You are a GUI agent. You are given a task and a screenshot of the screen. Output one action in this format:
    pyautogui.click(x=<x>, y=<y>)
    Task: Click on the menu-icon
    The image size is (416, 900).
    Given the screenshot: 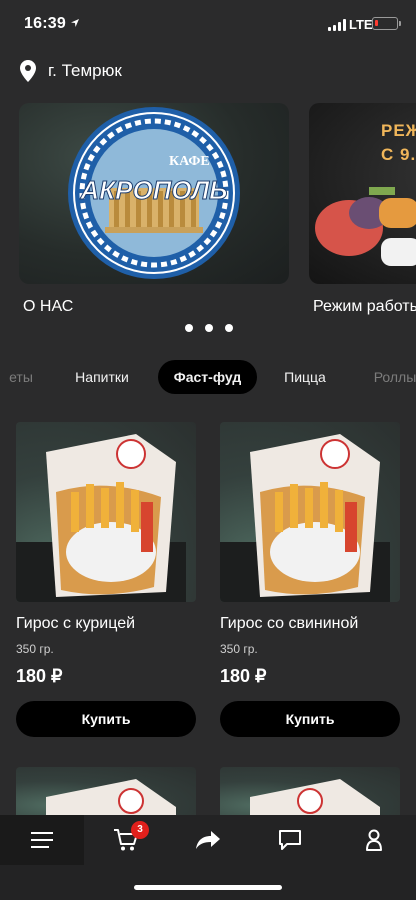 What is the action you would take?
    pyautogui.click(x=42, y=840)
    